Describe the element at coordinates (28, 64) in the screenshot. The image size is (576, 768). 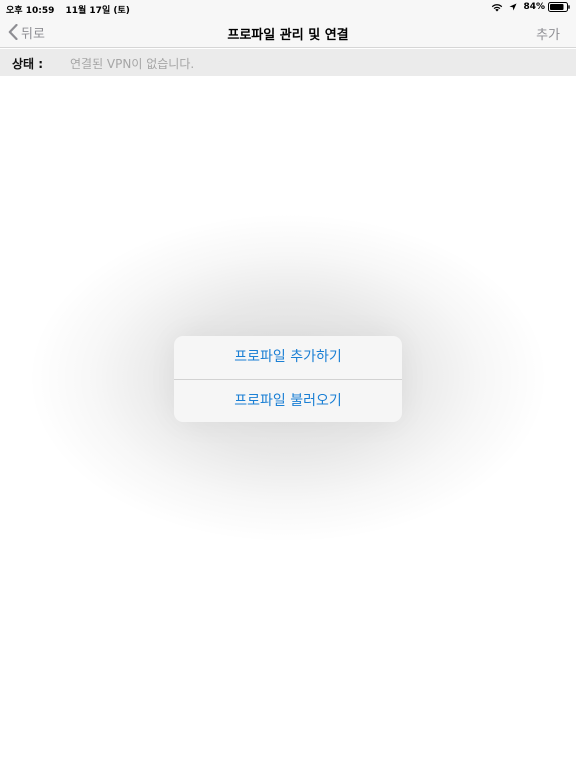
I see `status-label: 상태 :` at that location.